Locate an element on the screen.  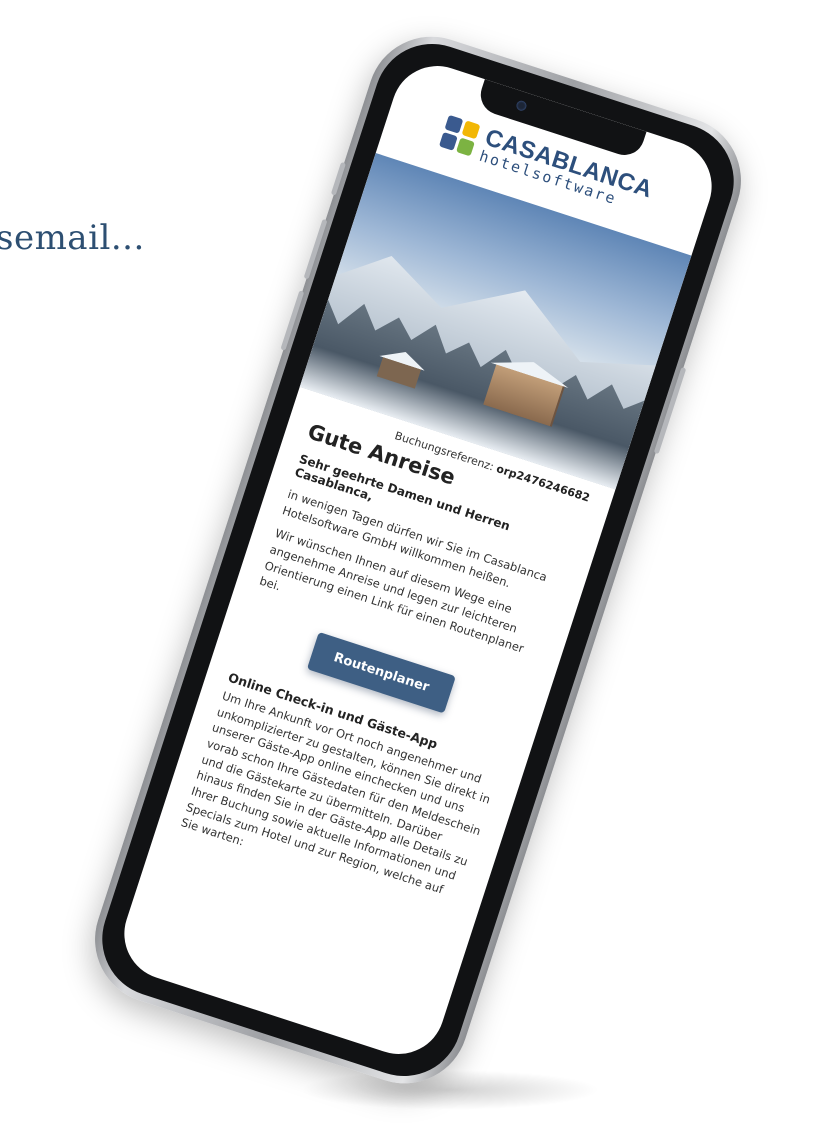
phone-shadow is located at coordinates (450, 1090).